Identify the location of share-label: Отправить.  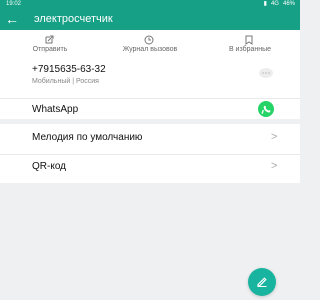
(50, 49).